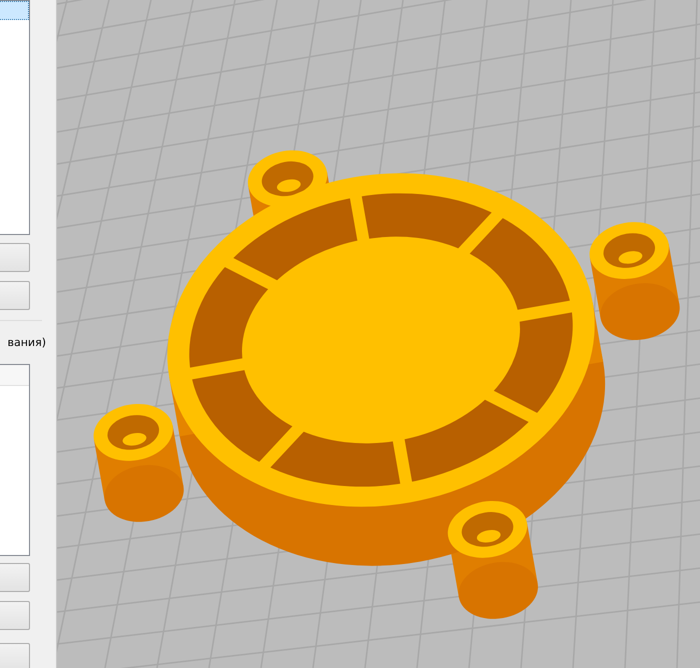 This screenshot has width=700, height=668. I want to click on group-label: вания), so click(27, 342).